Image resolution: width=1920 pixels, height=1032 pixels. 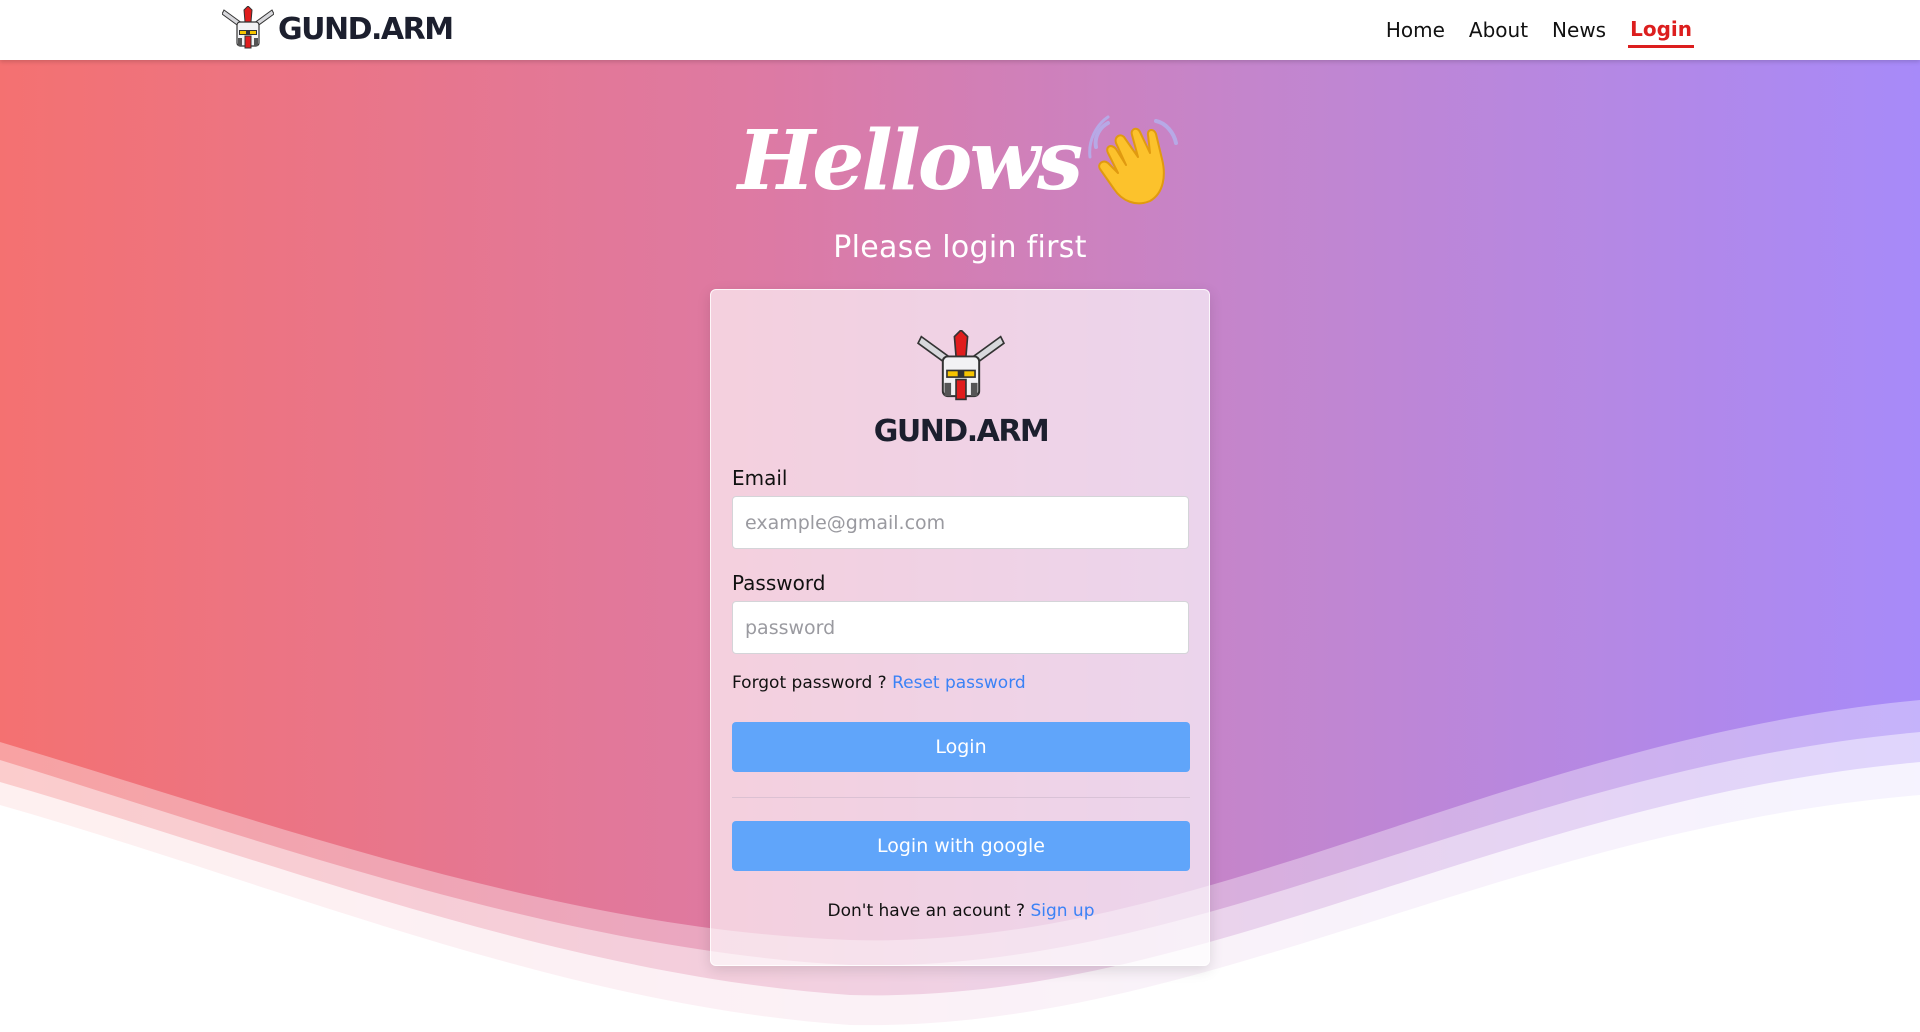 I want to click on password-label: Password, so click(x=779, y=583).